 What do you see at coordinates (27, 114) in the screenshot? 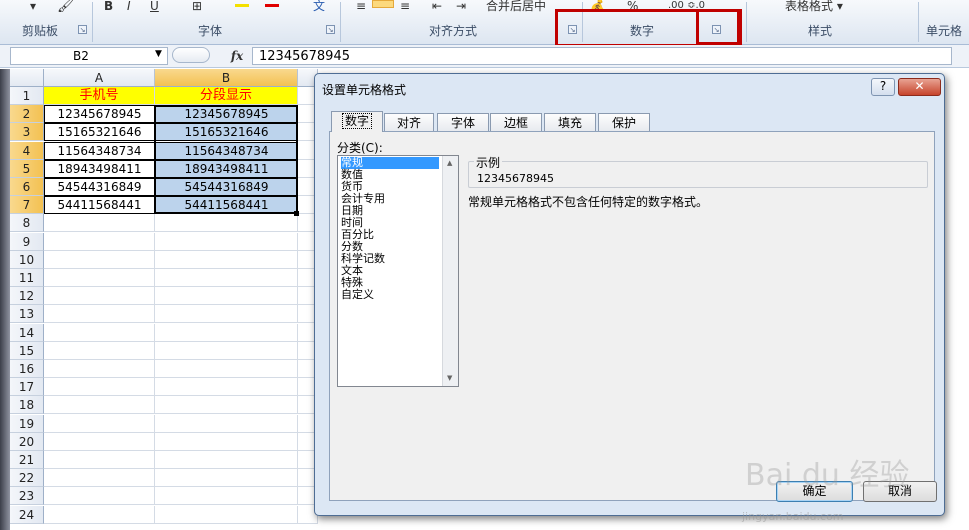
I see `row-header: 2` at bounding box center [27, 114].